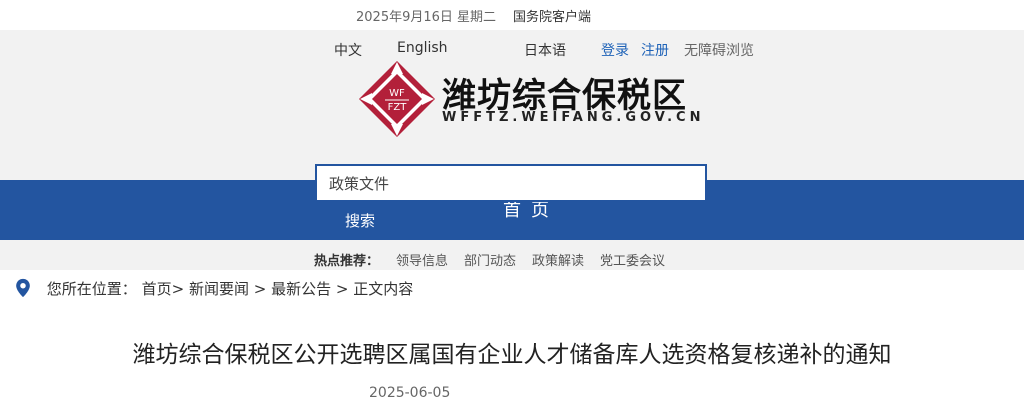  Describe the element at coordinates (23, 288) in the screenshot. I see `location-pin-icon` at that location.